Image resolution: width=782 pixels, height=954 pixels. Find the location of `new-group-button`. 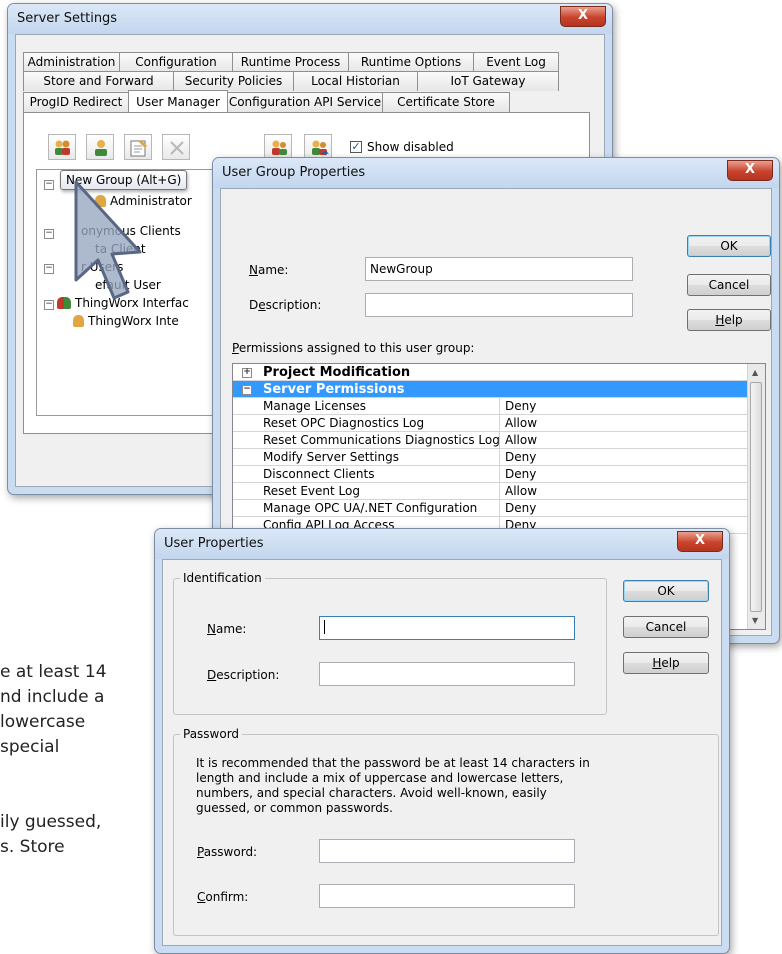

new-group-button is located at coordinates (62, 147).